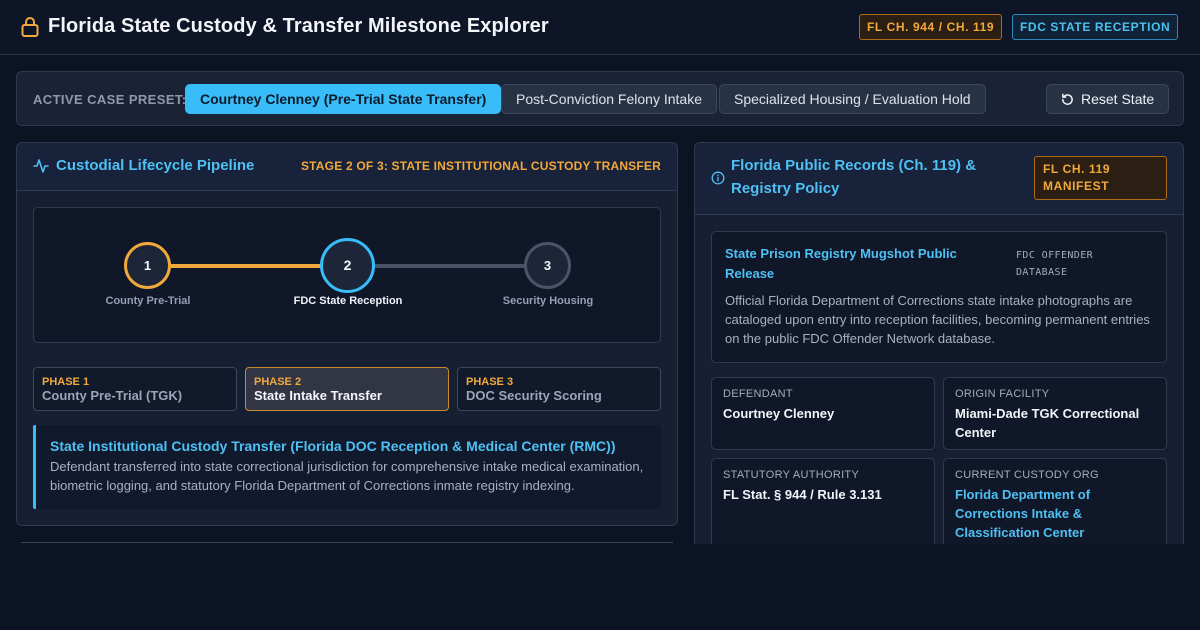 This screenshot has height=630, width=1200. I want to click on step-connector-completed, so click(248, 266).